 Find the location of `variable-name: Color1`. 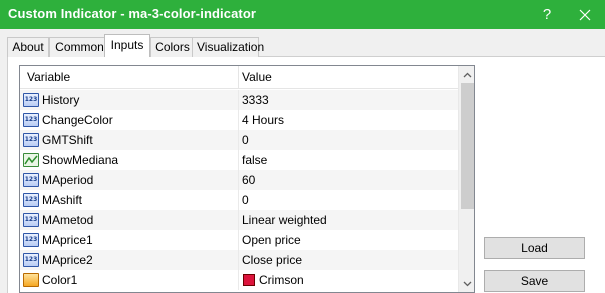

variable-name: Color1 is located at coordinates (60, 280).